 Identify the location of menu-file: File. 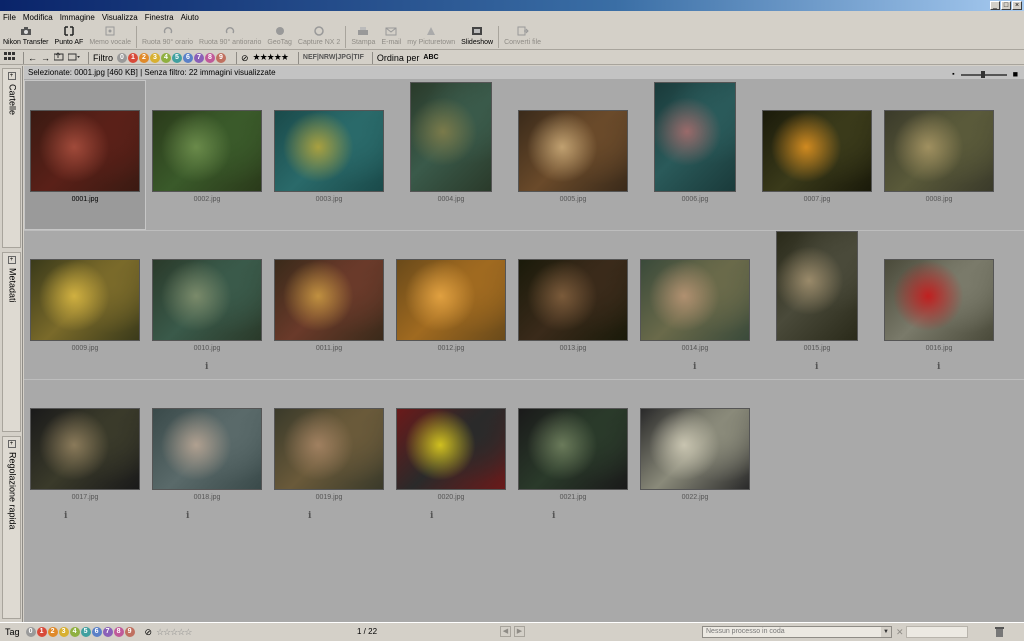
(9, 17).